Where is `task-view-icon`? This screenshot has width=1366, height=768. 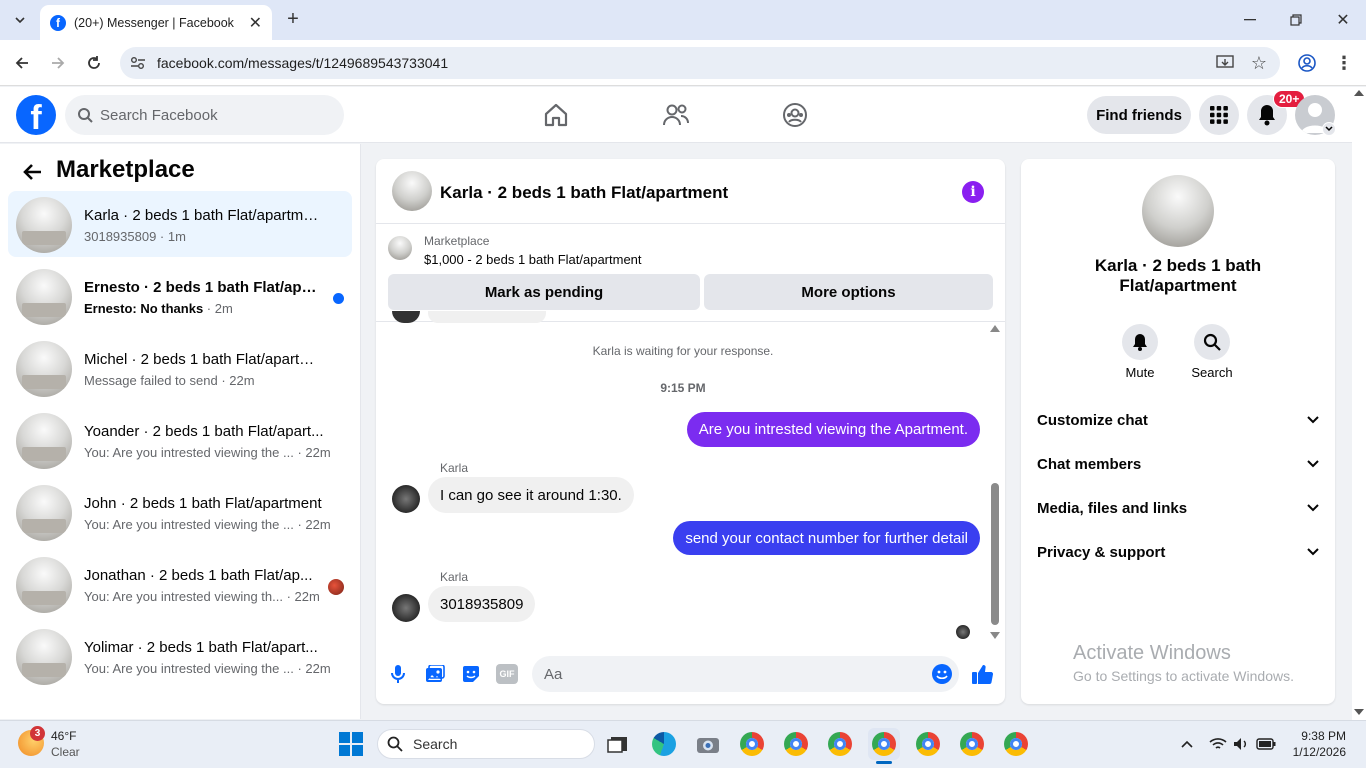 task-view-icon is located at coordinates (618, 744).